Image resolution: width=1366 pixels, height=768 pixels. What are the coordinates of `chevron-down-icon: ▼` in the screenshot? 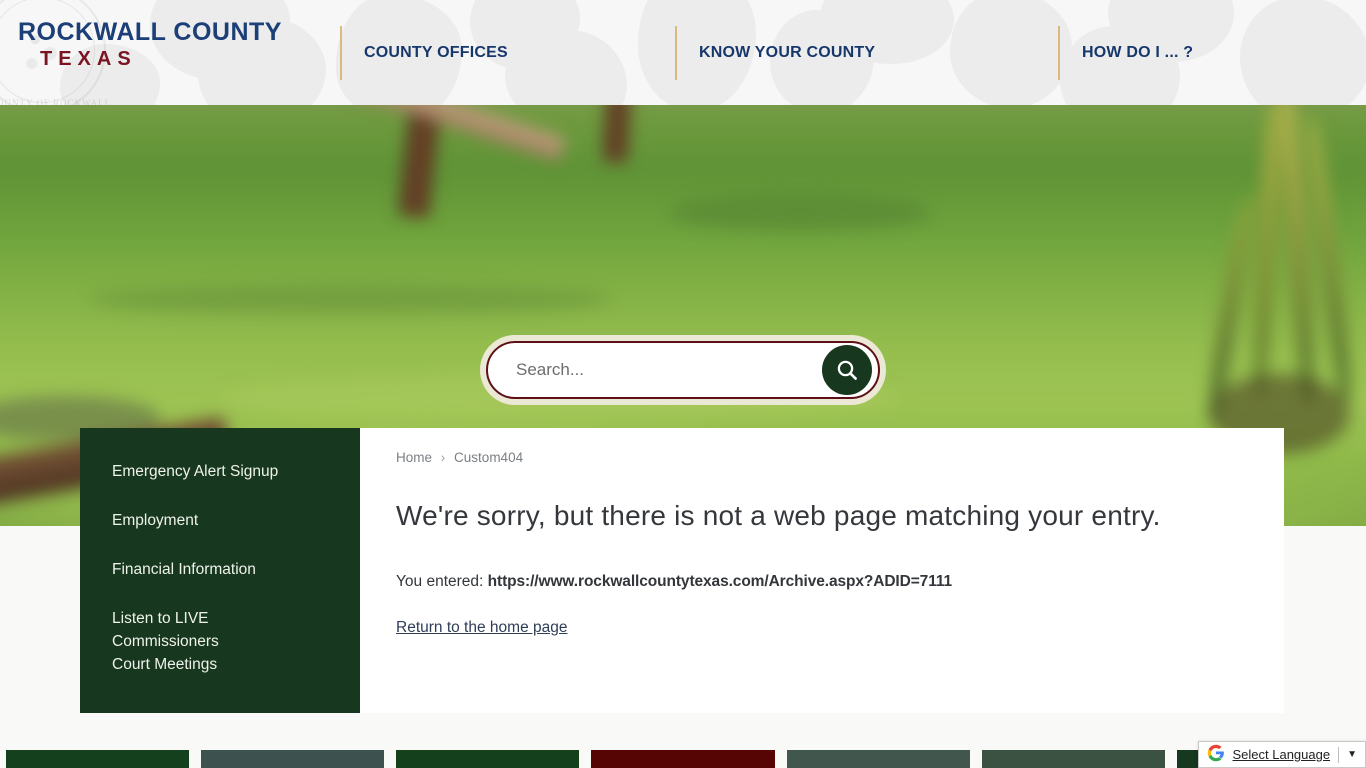 It's located at (1352, 754).